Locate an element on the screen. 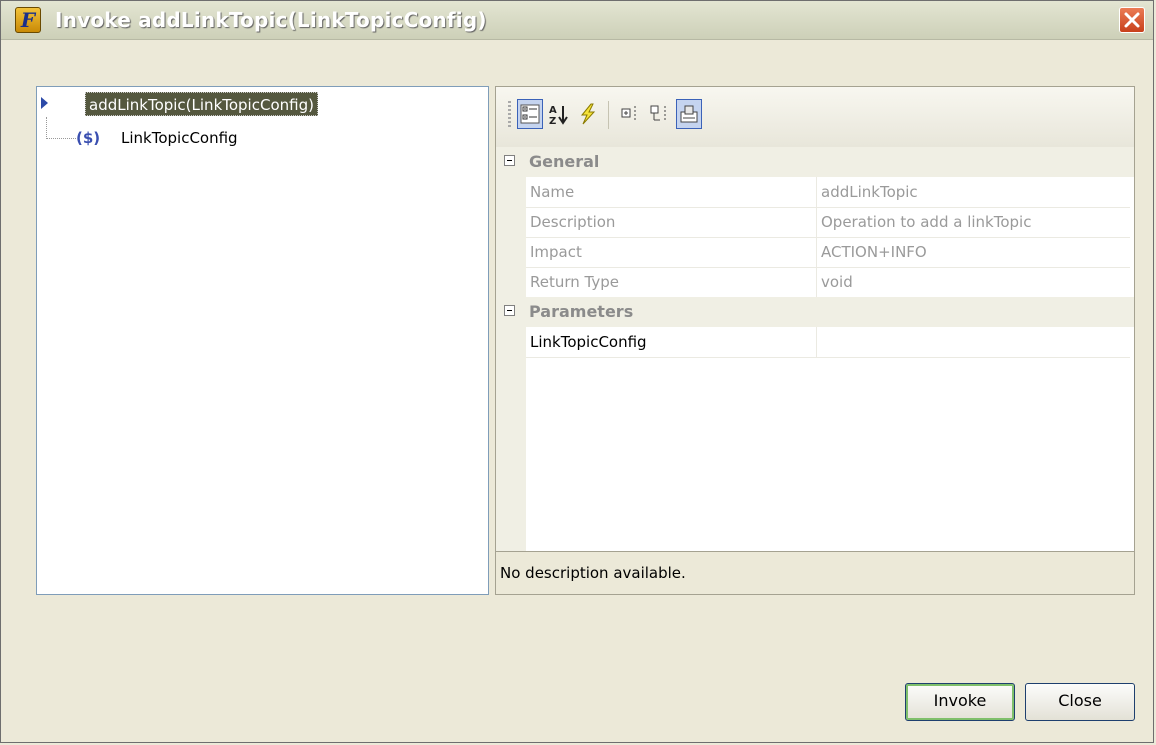 The width and height of the screenshot is (1156, 745). invoke-button: Invoke is located at coordinates (960, 702).